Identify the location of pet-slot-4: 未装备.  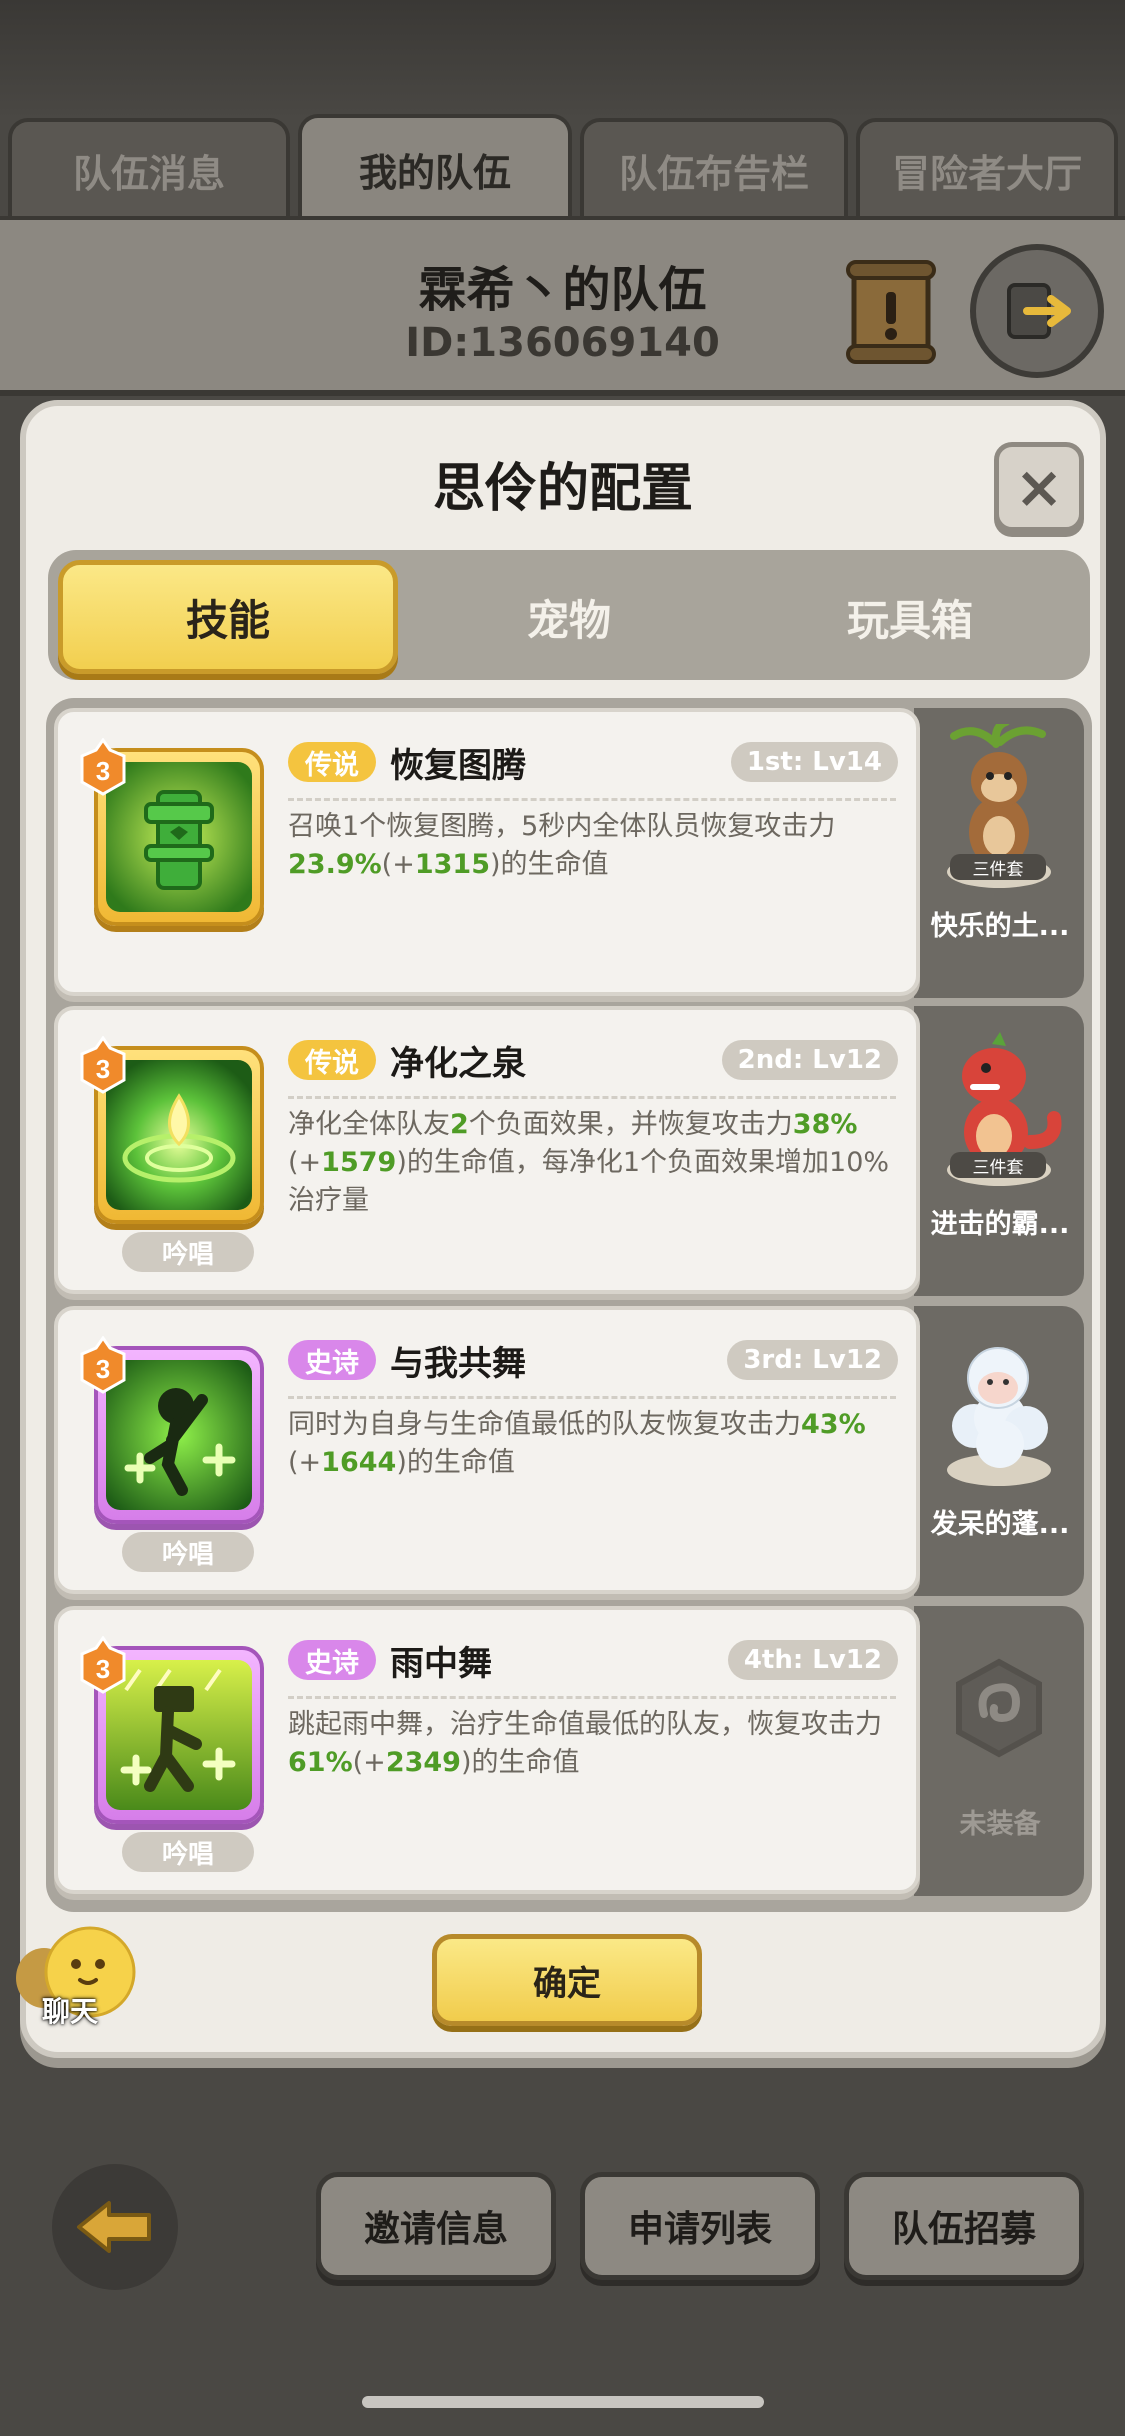
(999, 1751).